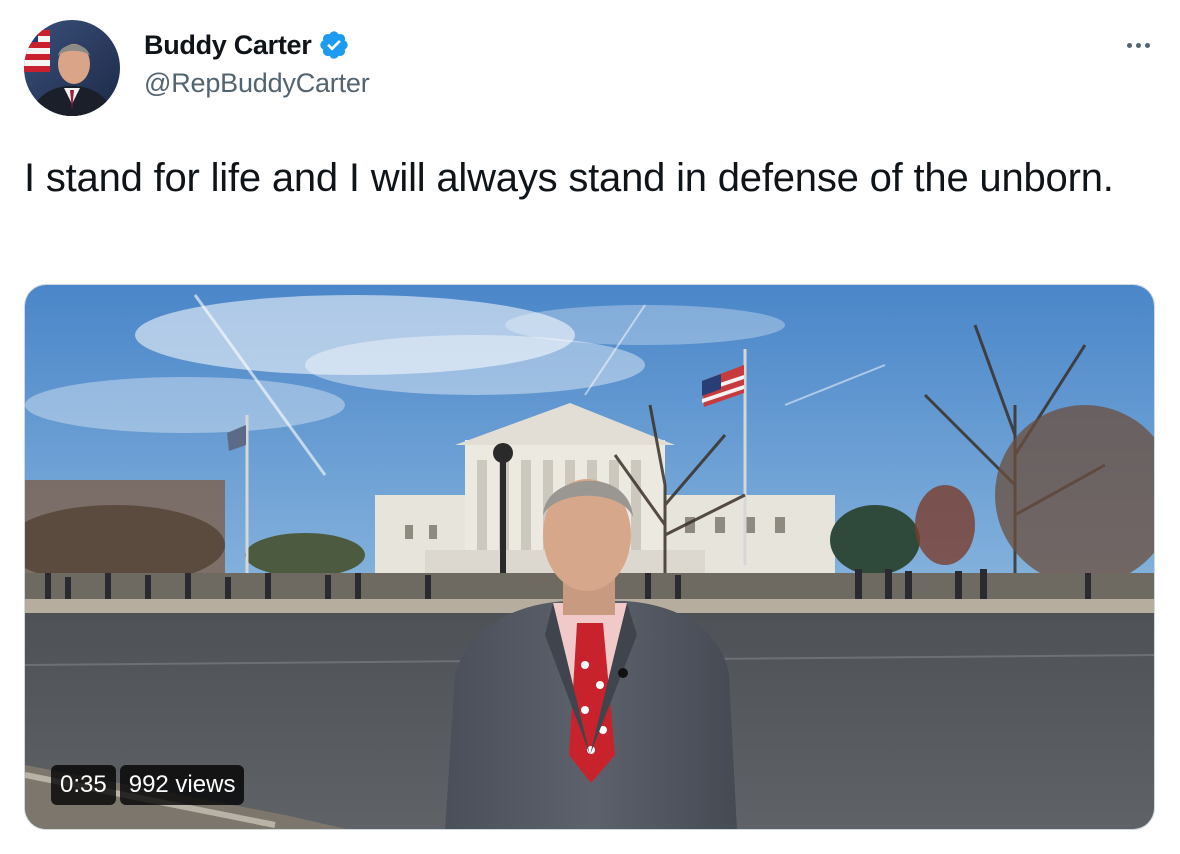 The height and width of the screenshot is (854, 1180). I want to click on author-avatar, so click(72, 68).